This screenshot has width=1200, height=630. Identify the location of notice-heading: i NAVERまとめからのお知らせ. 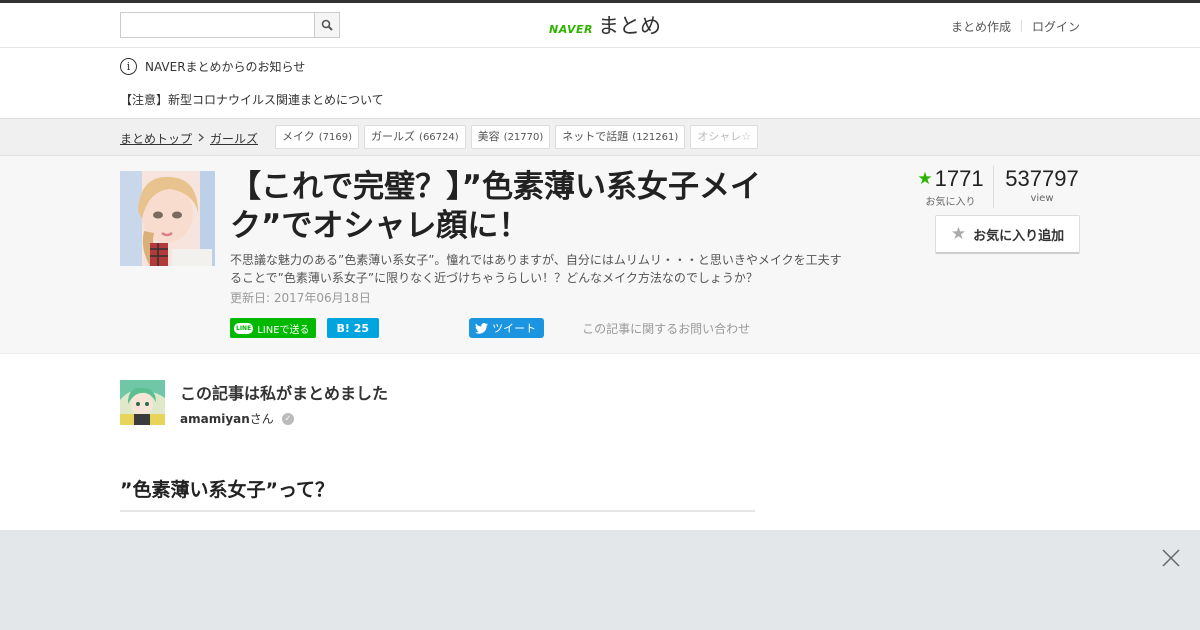
(212, 66).